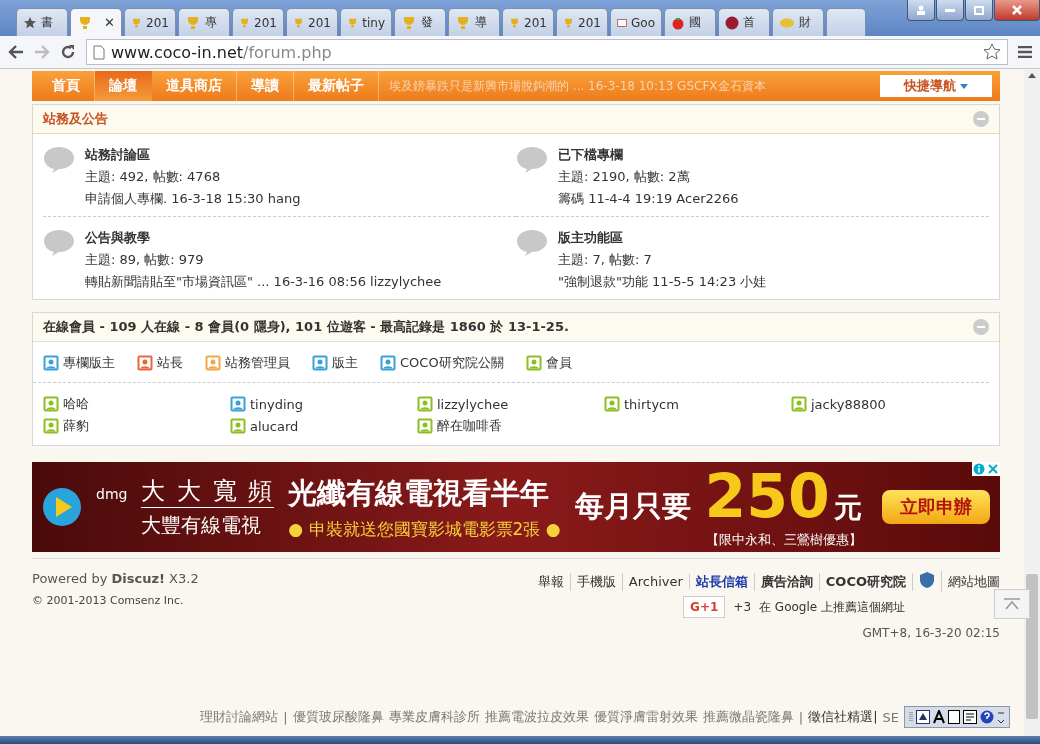 The height and width of the screenshot is (744, 1040). I want to click on ad-cta-button: 立即申辦, so click(936, 507).